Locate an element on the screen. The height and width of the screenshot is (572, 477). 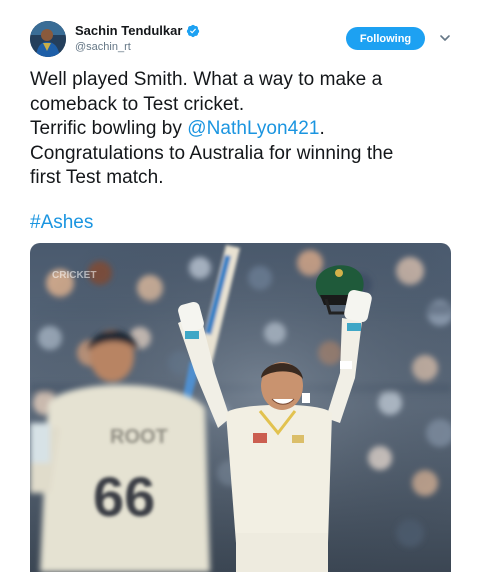
tweet-line-suffix: . is located at coordinates (322, 128).